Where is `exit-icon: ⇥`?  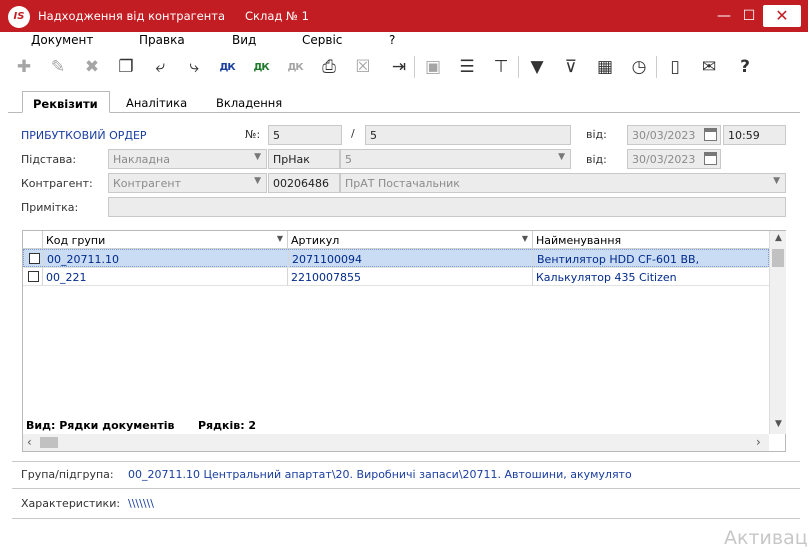 exit-icon: ⇥ is located at coordinates (399, 67).